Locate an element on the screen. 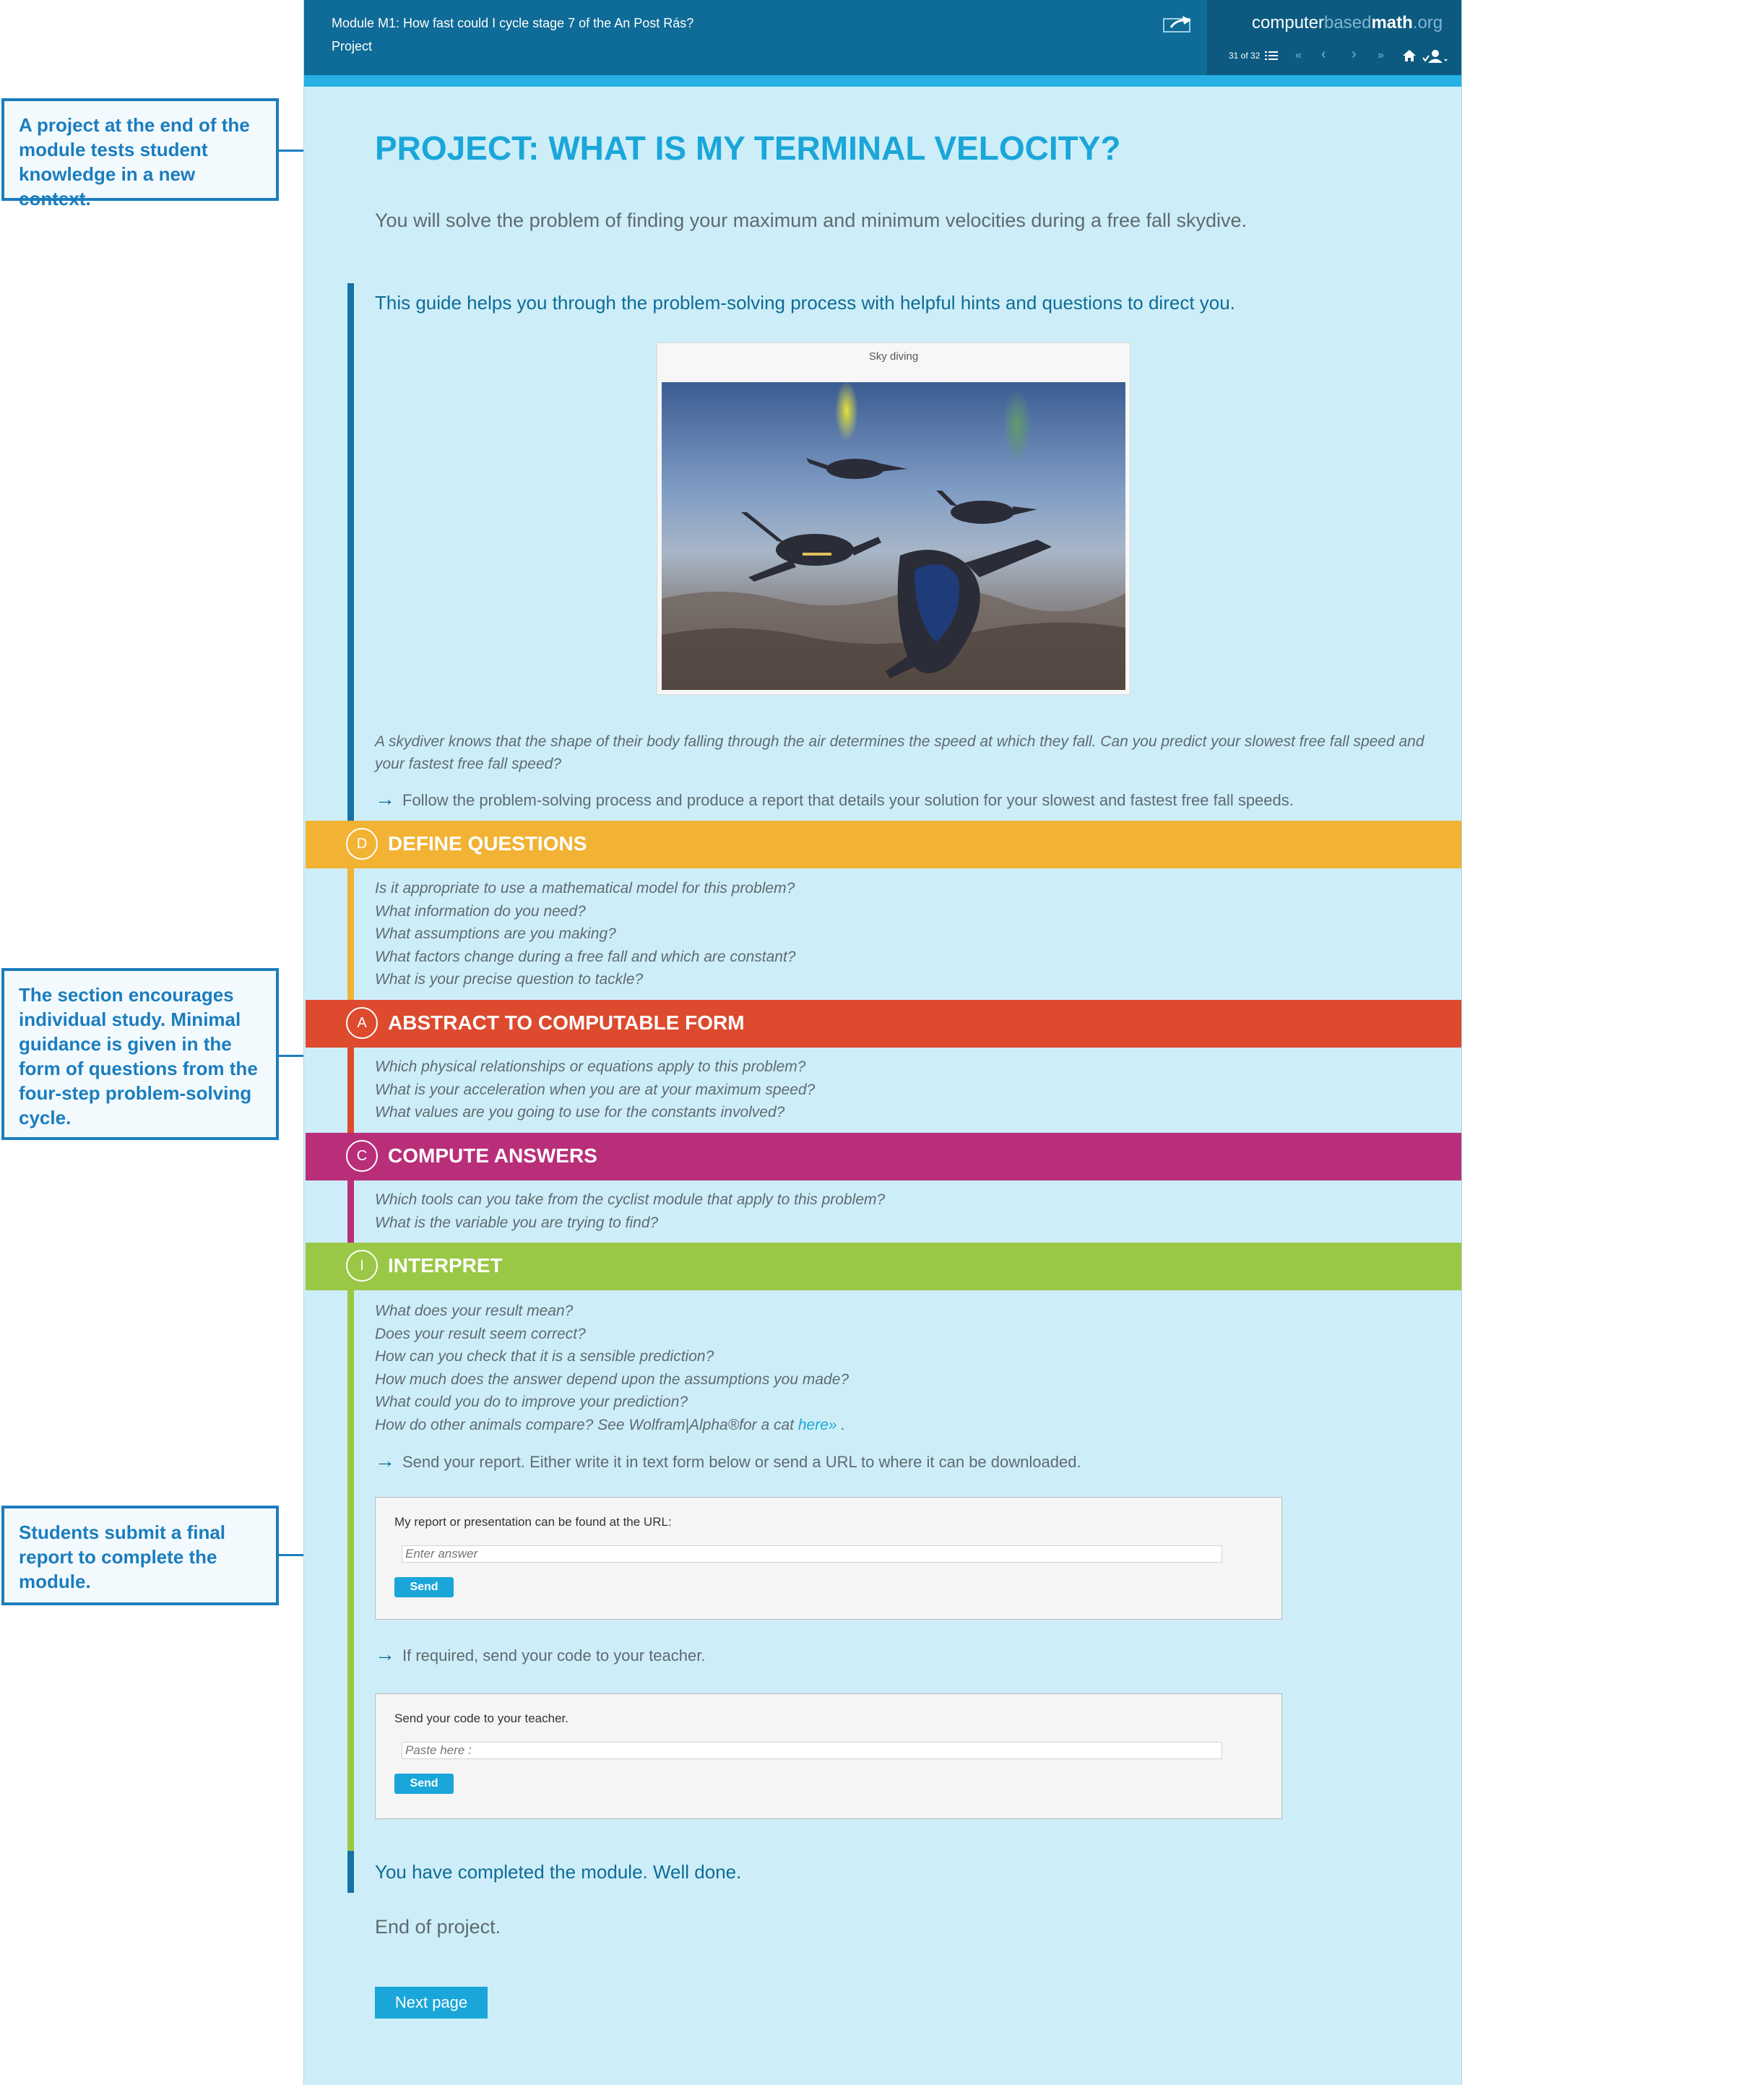  phase-define-letter: D is located at coordinates (362, 844).